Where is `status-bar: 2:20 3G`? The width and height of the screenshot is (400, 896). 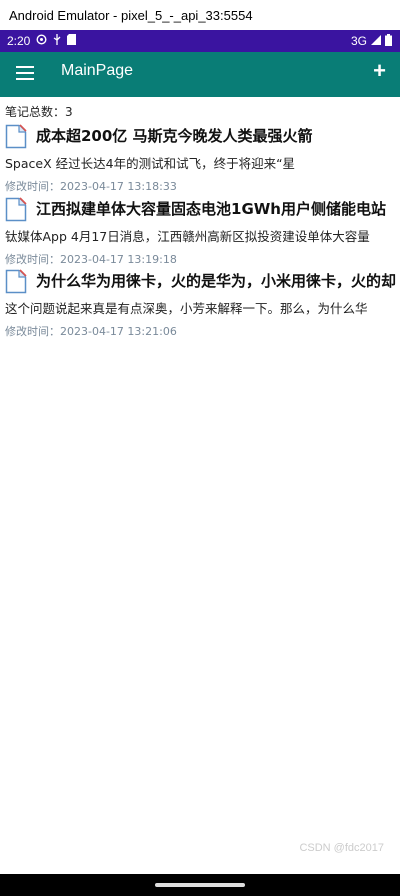 status-bar: 2:20 3G is located at coordinates (200, 41).